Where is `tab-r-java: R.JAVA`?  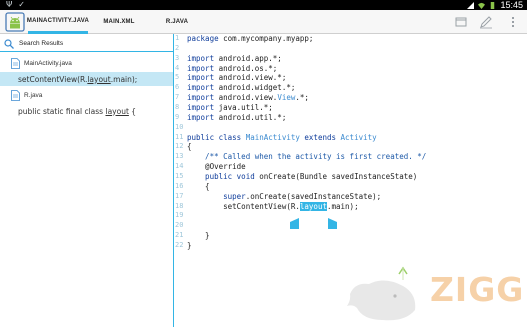 tab-r-java: R.JAVA is located at coordinates (177, 22).